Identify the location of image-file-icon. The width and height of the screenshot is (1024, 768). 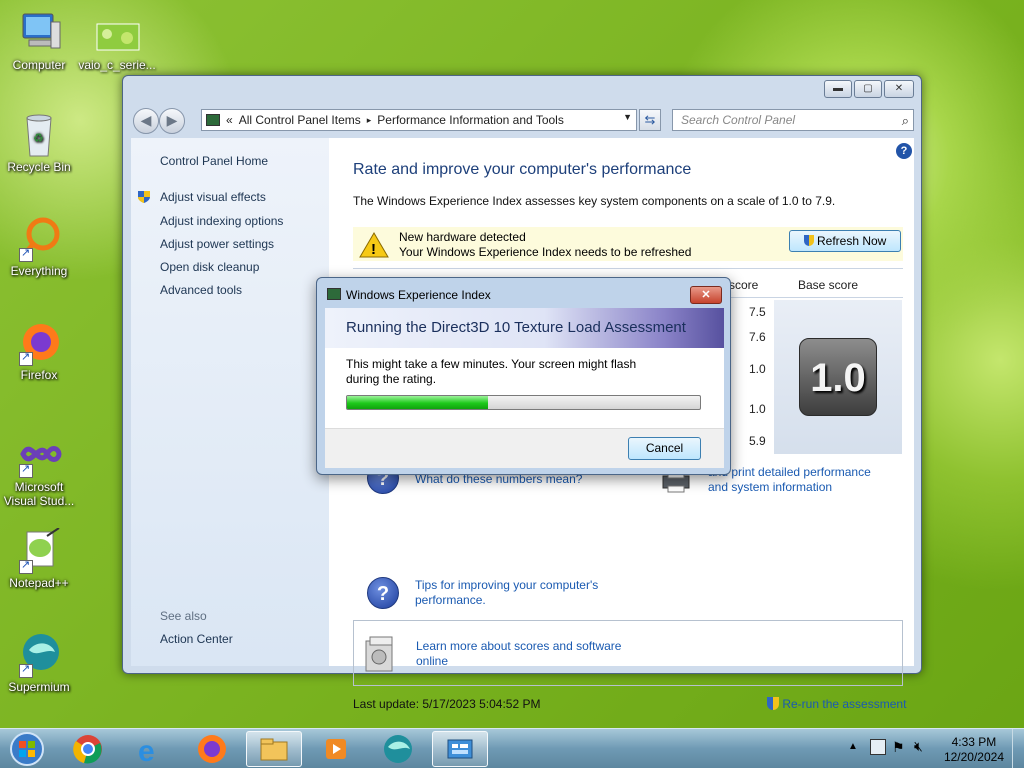
(117, 33).